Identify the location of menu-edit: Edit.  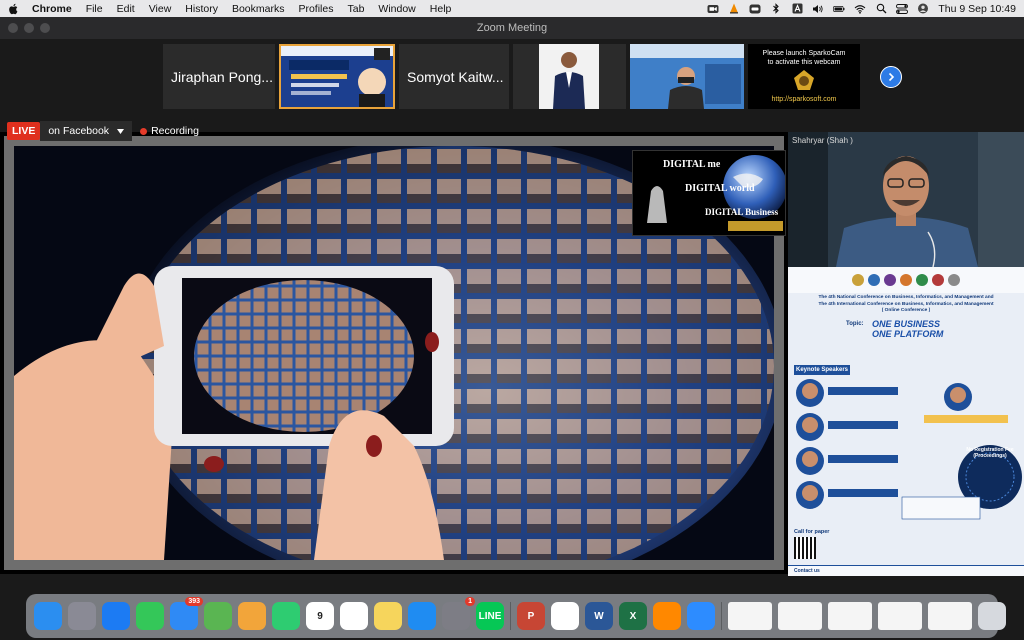
(126, 9).